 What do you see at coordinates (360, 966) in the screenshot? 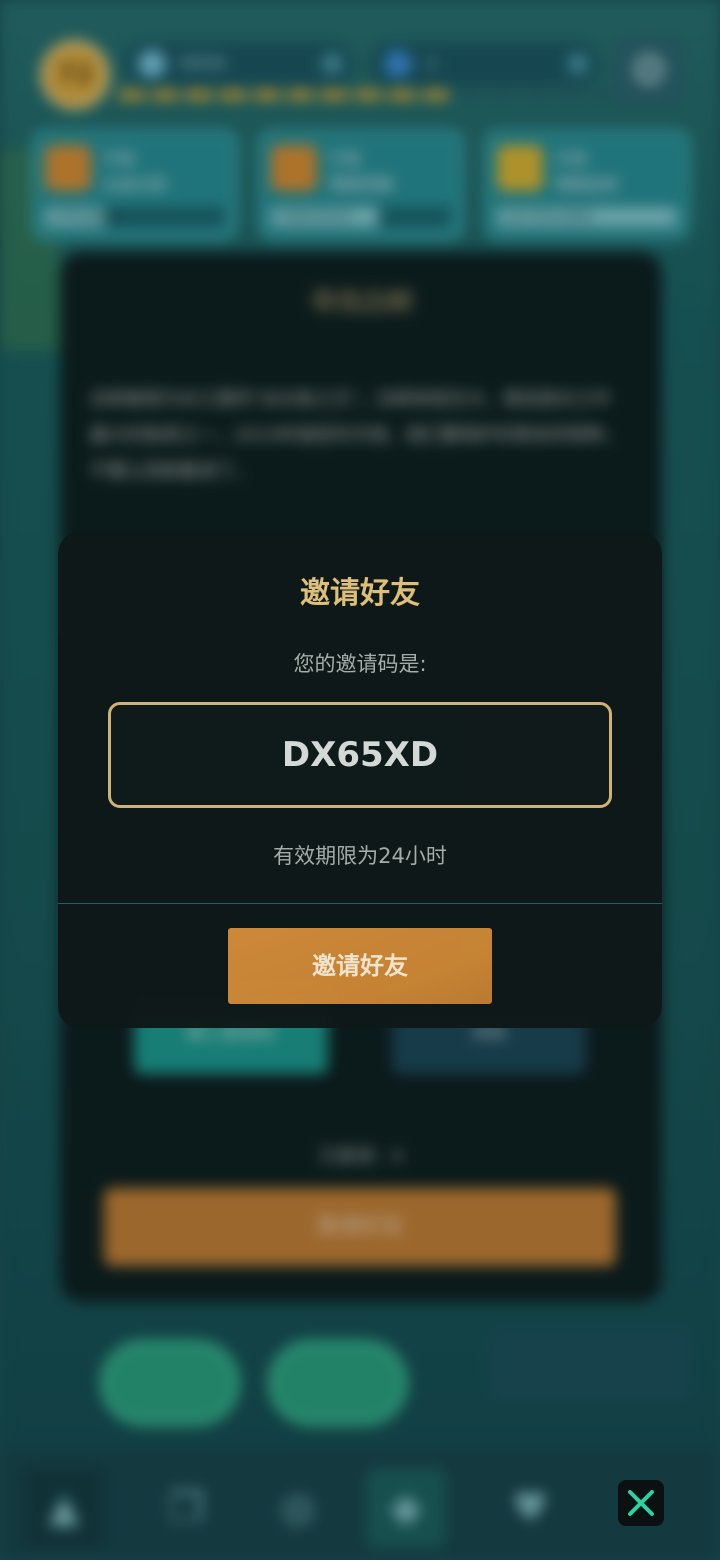
I see `invite-friend-button: 邀请好友` at bounding box center [360, 966].